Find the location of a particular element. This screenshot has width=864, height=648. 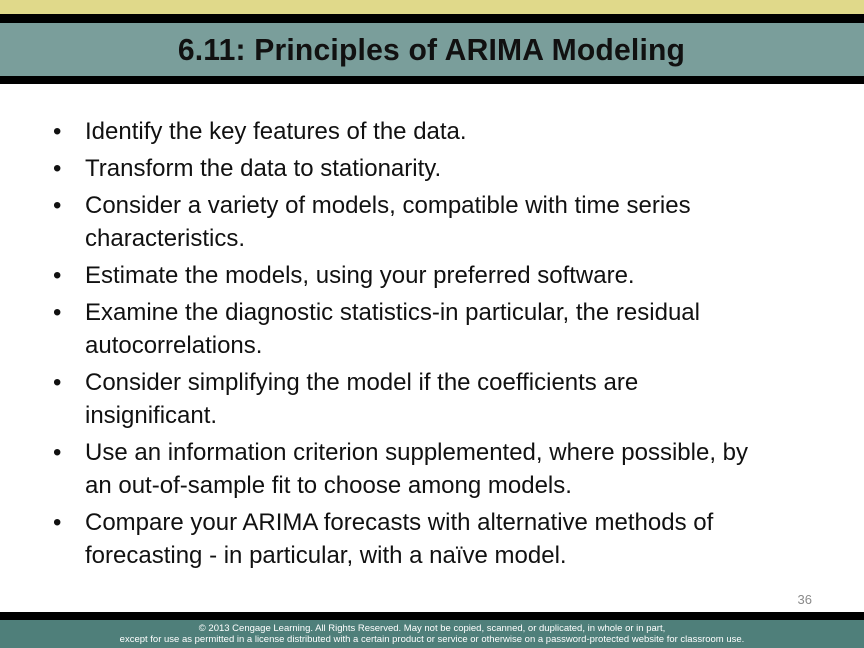

bullet-text-continued: characteristics. is located at coordinates (165, 238).